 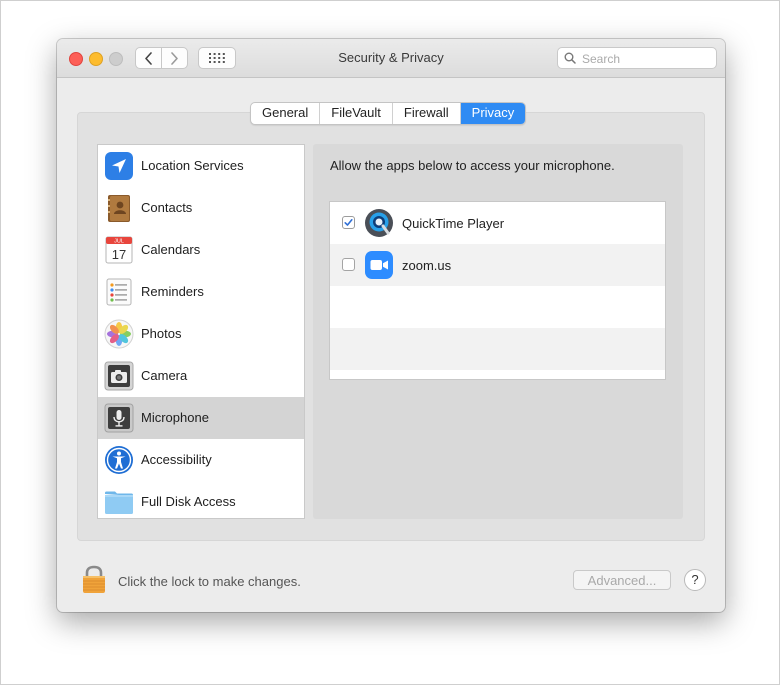 I want to click on folder-icon, so click(x=119, y=502).